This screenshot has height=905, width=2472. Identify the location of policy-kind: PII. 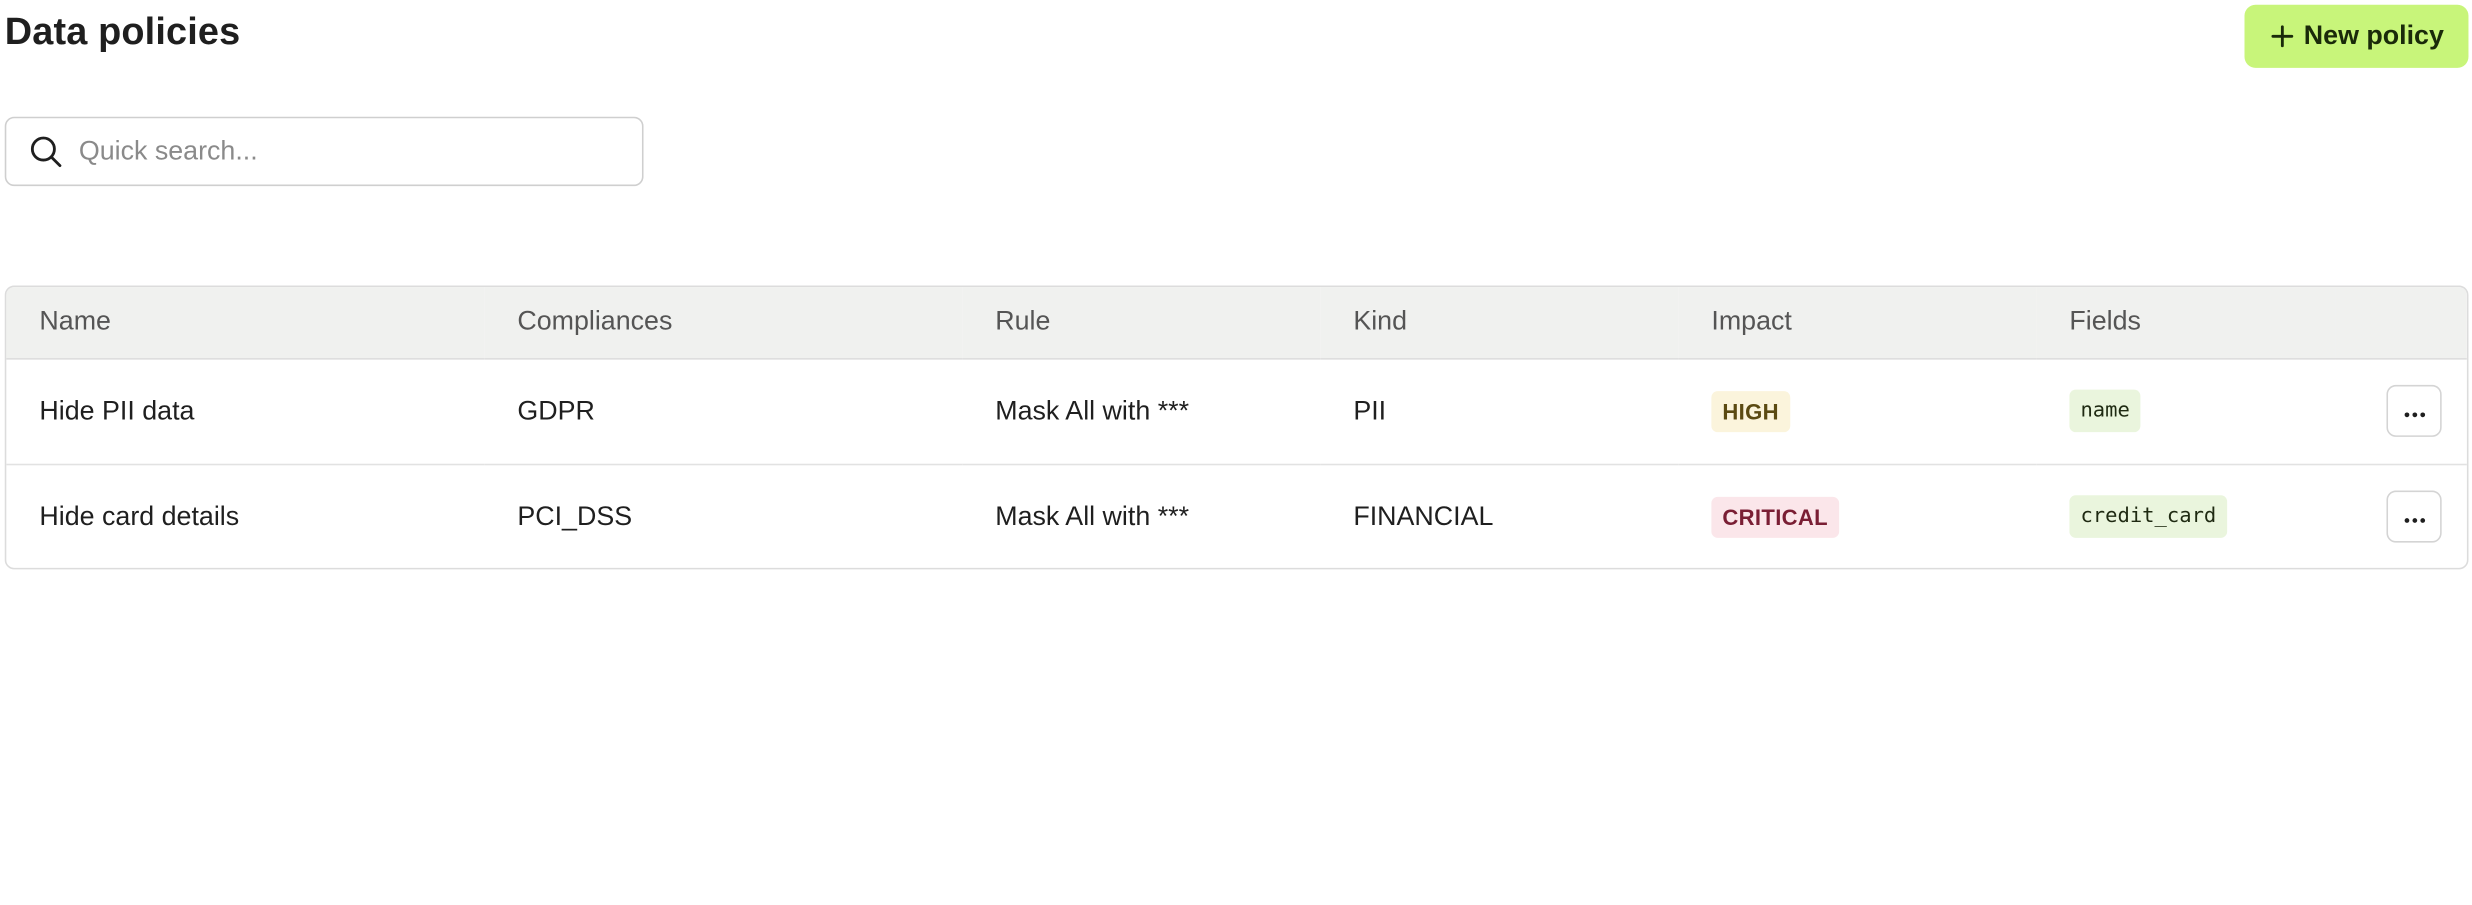
(1370, 410).